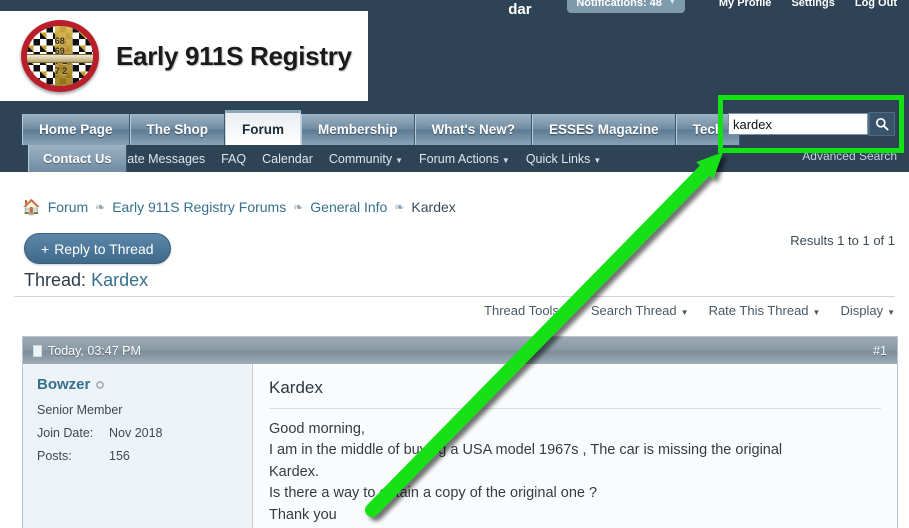 Image resolution: width=909 pixels, height=528 pixels. I want to click on settings-link: Settings, so click(812, 4).